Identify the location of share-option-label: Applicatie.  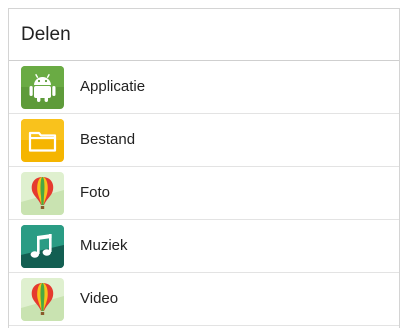
(113, 86).